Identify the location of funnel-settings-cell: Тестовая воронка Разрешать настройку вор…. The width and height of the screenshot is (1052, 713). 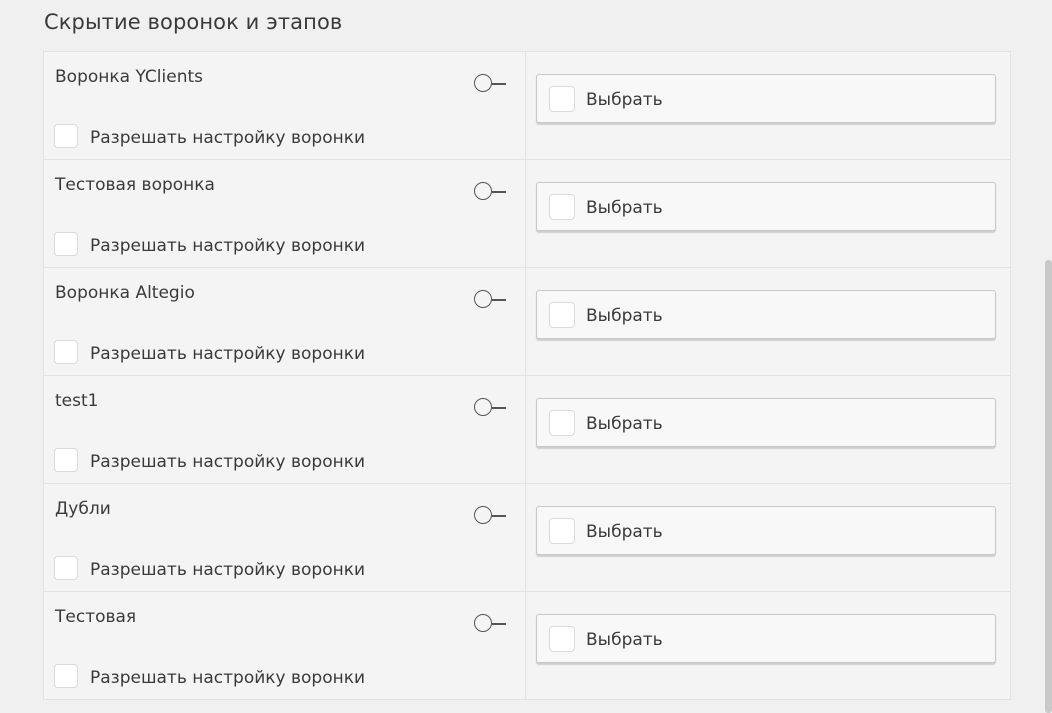
(285, 213).